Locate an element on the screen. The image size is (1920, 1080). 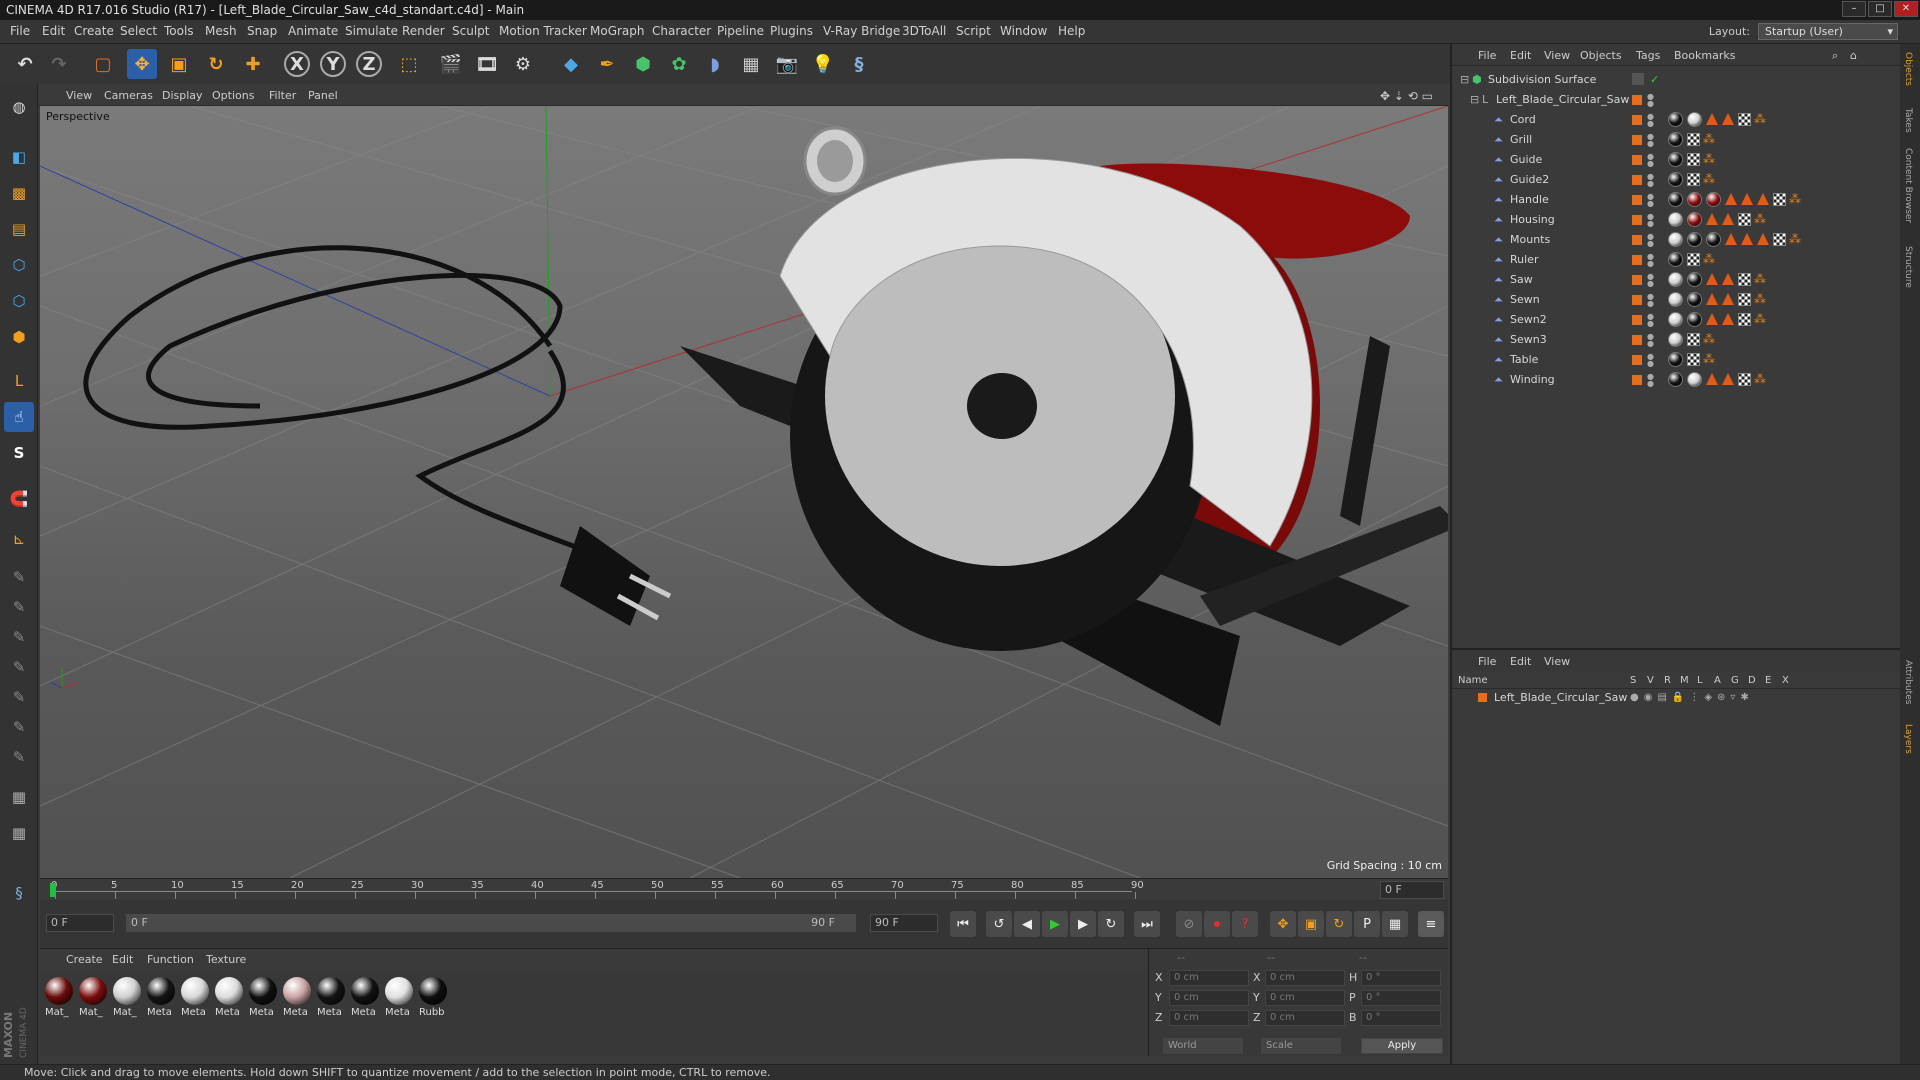
tab-content-browser: Content Browser is located at coordinates (1908, 185).